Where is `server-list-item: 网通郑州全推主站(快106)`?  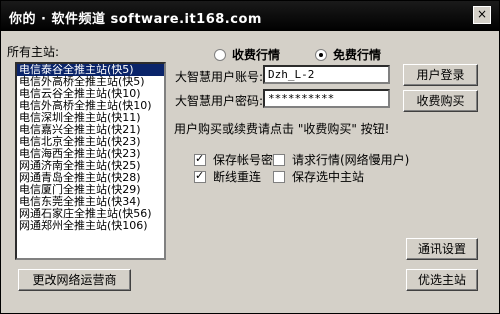
server-list-item: 网通郑州全推主站(快106) is located at coordinates (90, 226).